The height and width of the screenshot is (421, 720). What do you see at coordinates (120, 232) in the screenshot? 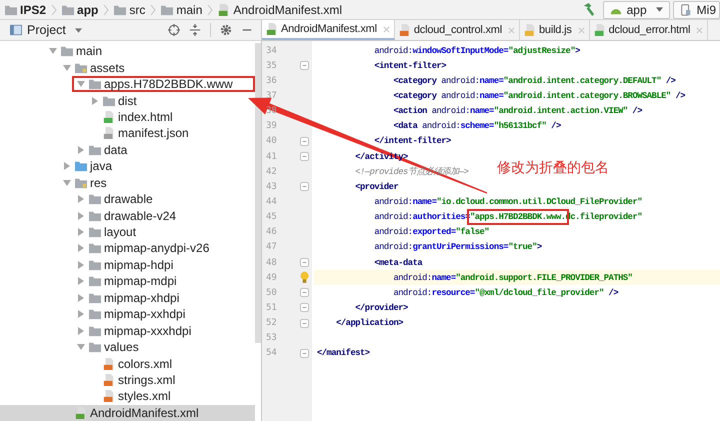
I see `item-label: layout` at bounding box center [120, 232].